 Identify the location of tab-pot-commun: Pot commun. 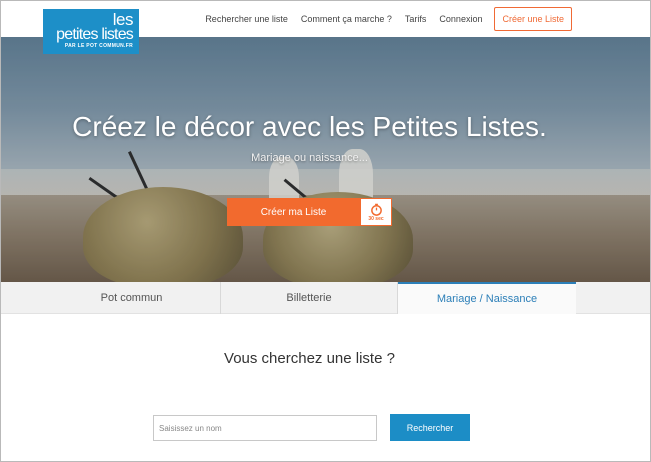
(132, 298).